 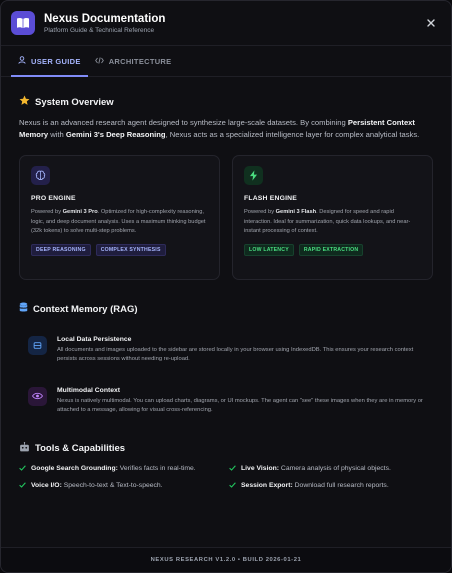 I want to click on engine-tags: LOW LATENCY RAPID EXTRACTION, so click(x=332, y=249).